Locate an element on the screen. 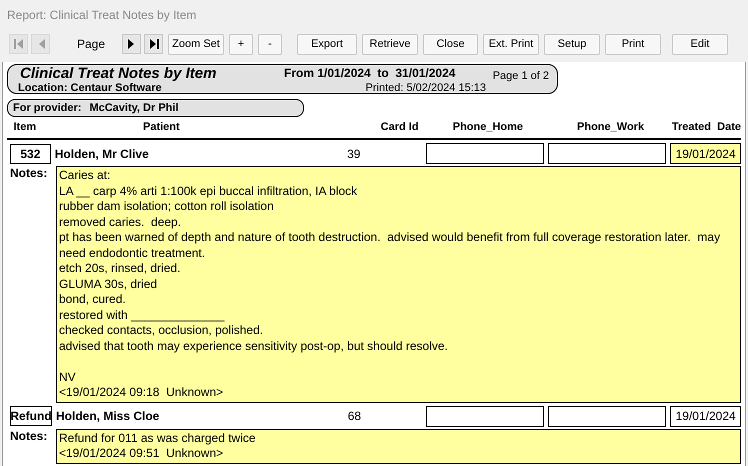  toolbar-button: + is located at coordinates (241, 44).